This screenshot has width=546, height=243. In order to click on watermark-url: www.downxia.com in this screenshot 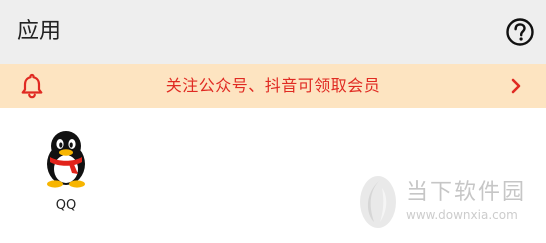, I will do `click(462, 215)`.